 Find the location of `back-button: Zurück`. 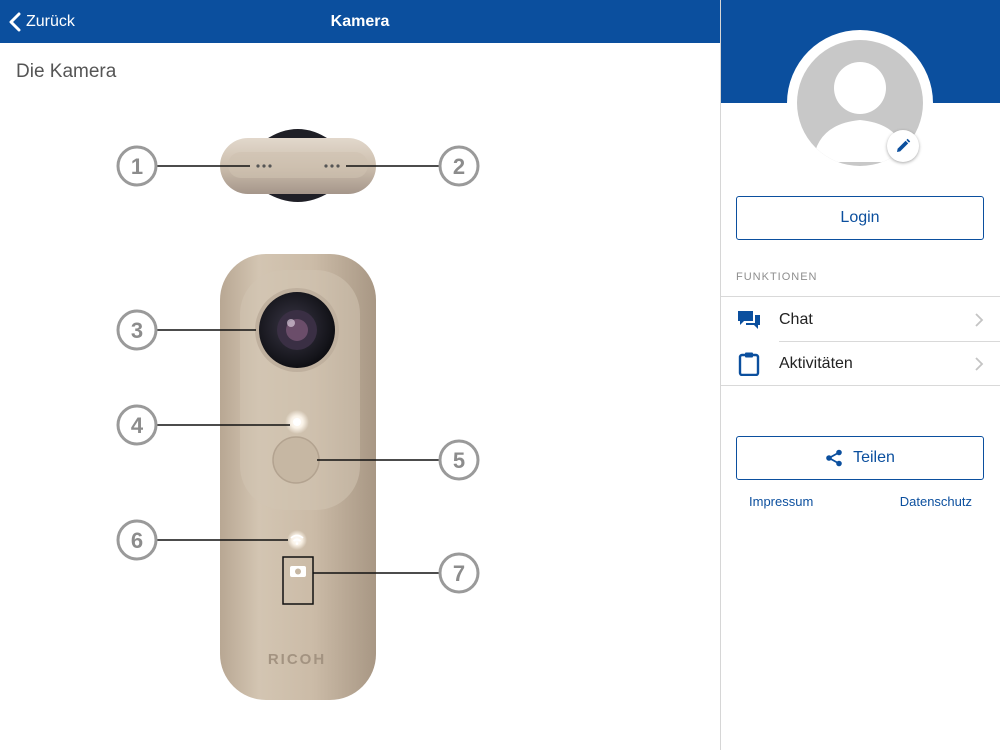

back-button: Zurück is located at coordinates (41, 21).